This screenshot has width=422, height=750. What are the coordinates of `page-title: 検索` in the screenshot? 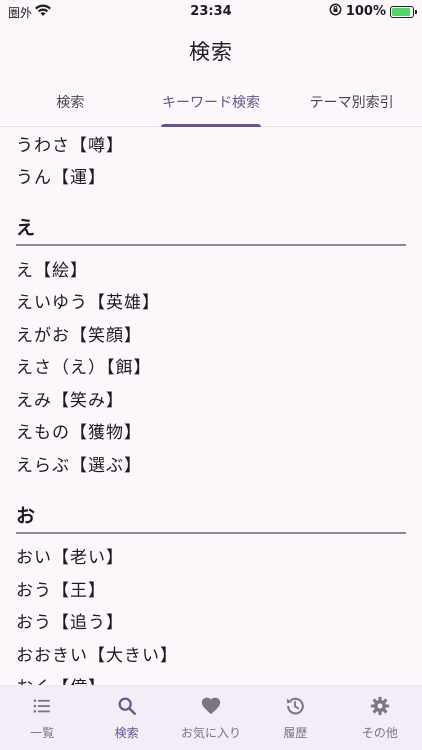 It's located at (211, 52).